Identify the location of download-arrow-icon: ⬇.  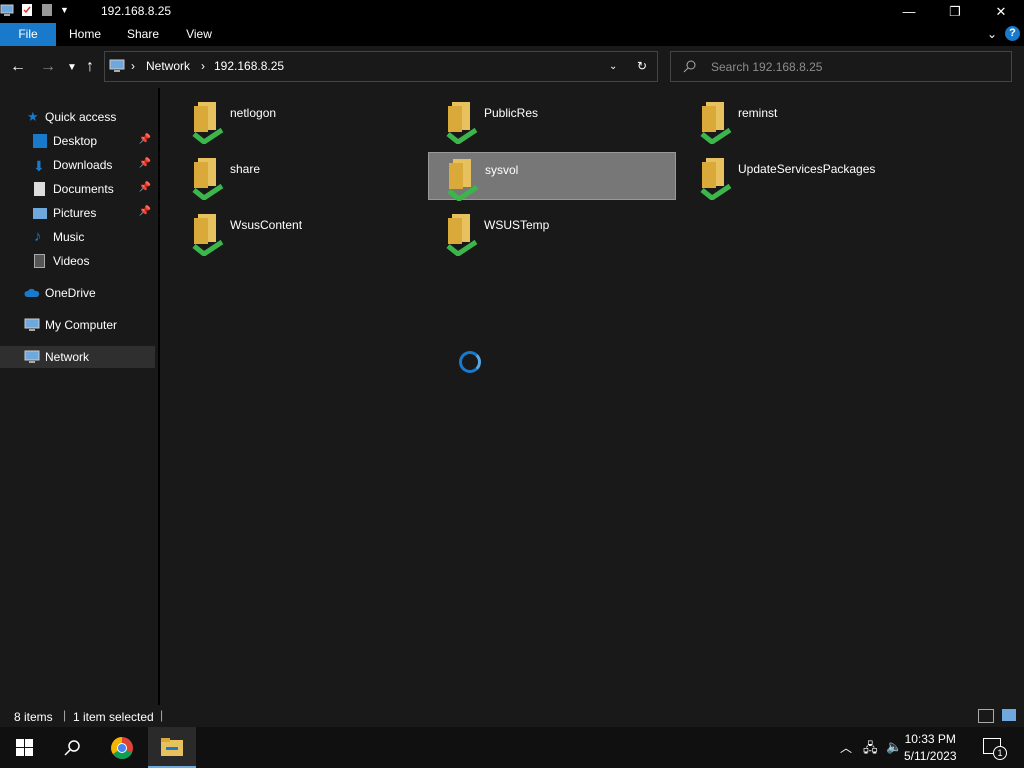
(39, 166).